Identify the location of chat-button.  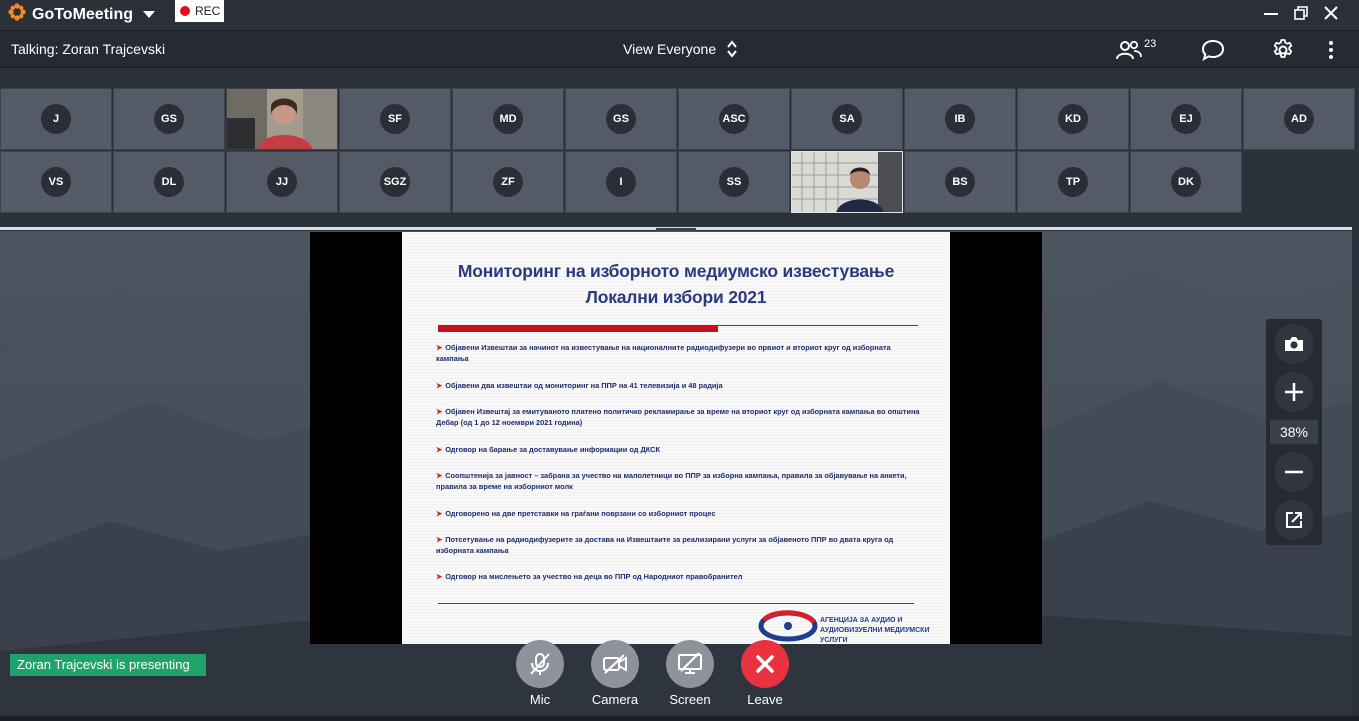
(1213, 50).